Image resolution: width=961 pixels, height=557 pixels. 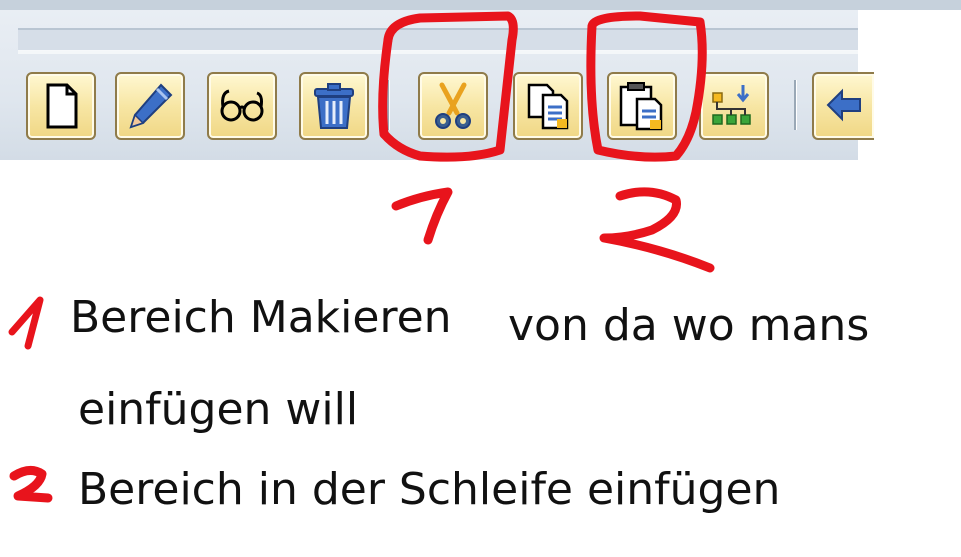 What do you see at coordinates (689, 325) in the screenshot?
I see `note-line-1-b: von da wo mans` at bounding box center [689, 325].